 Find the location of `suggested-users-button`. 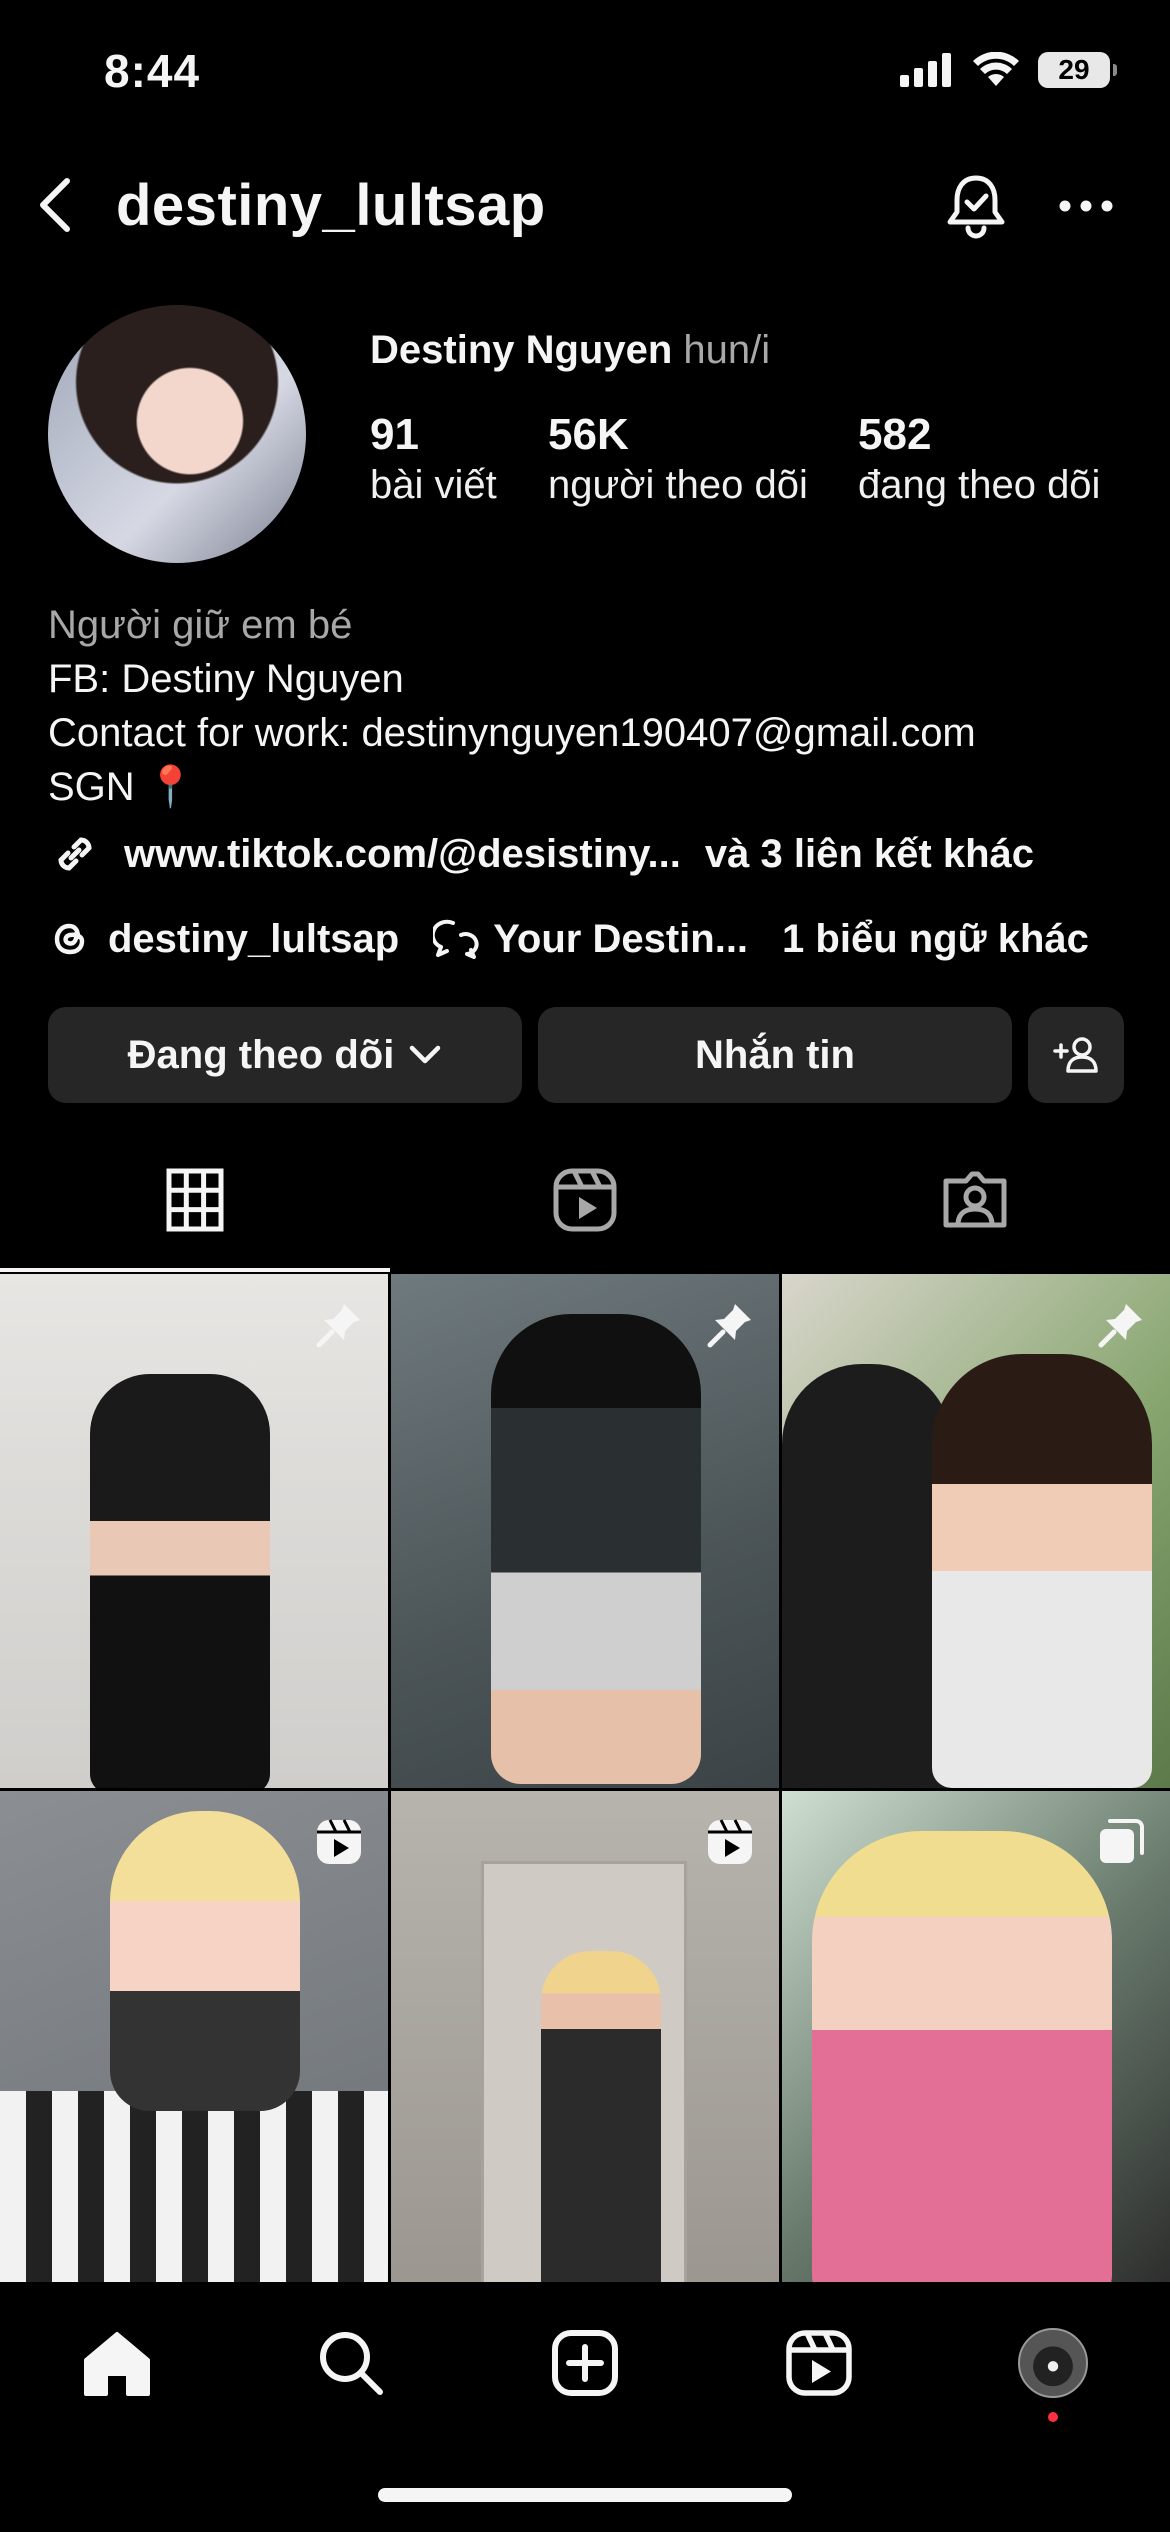

suggested-users-button is located at coordinates (1076, 1055).